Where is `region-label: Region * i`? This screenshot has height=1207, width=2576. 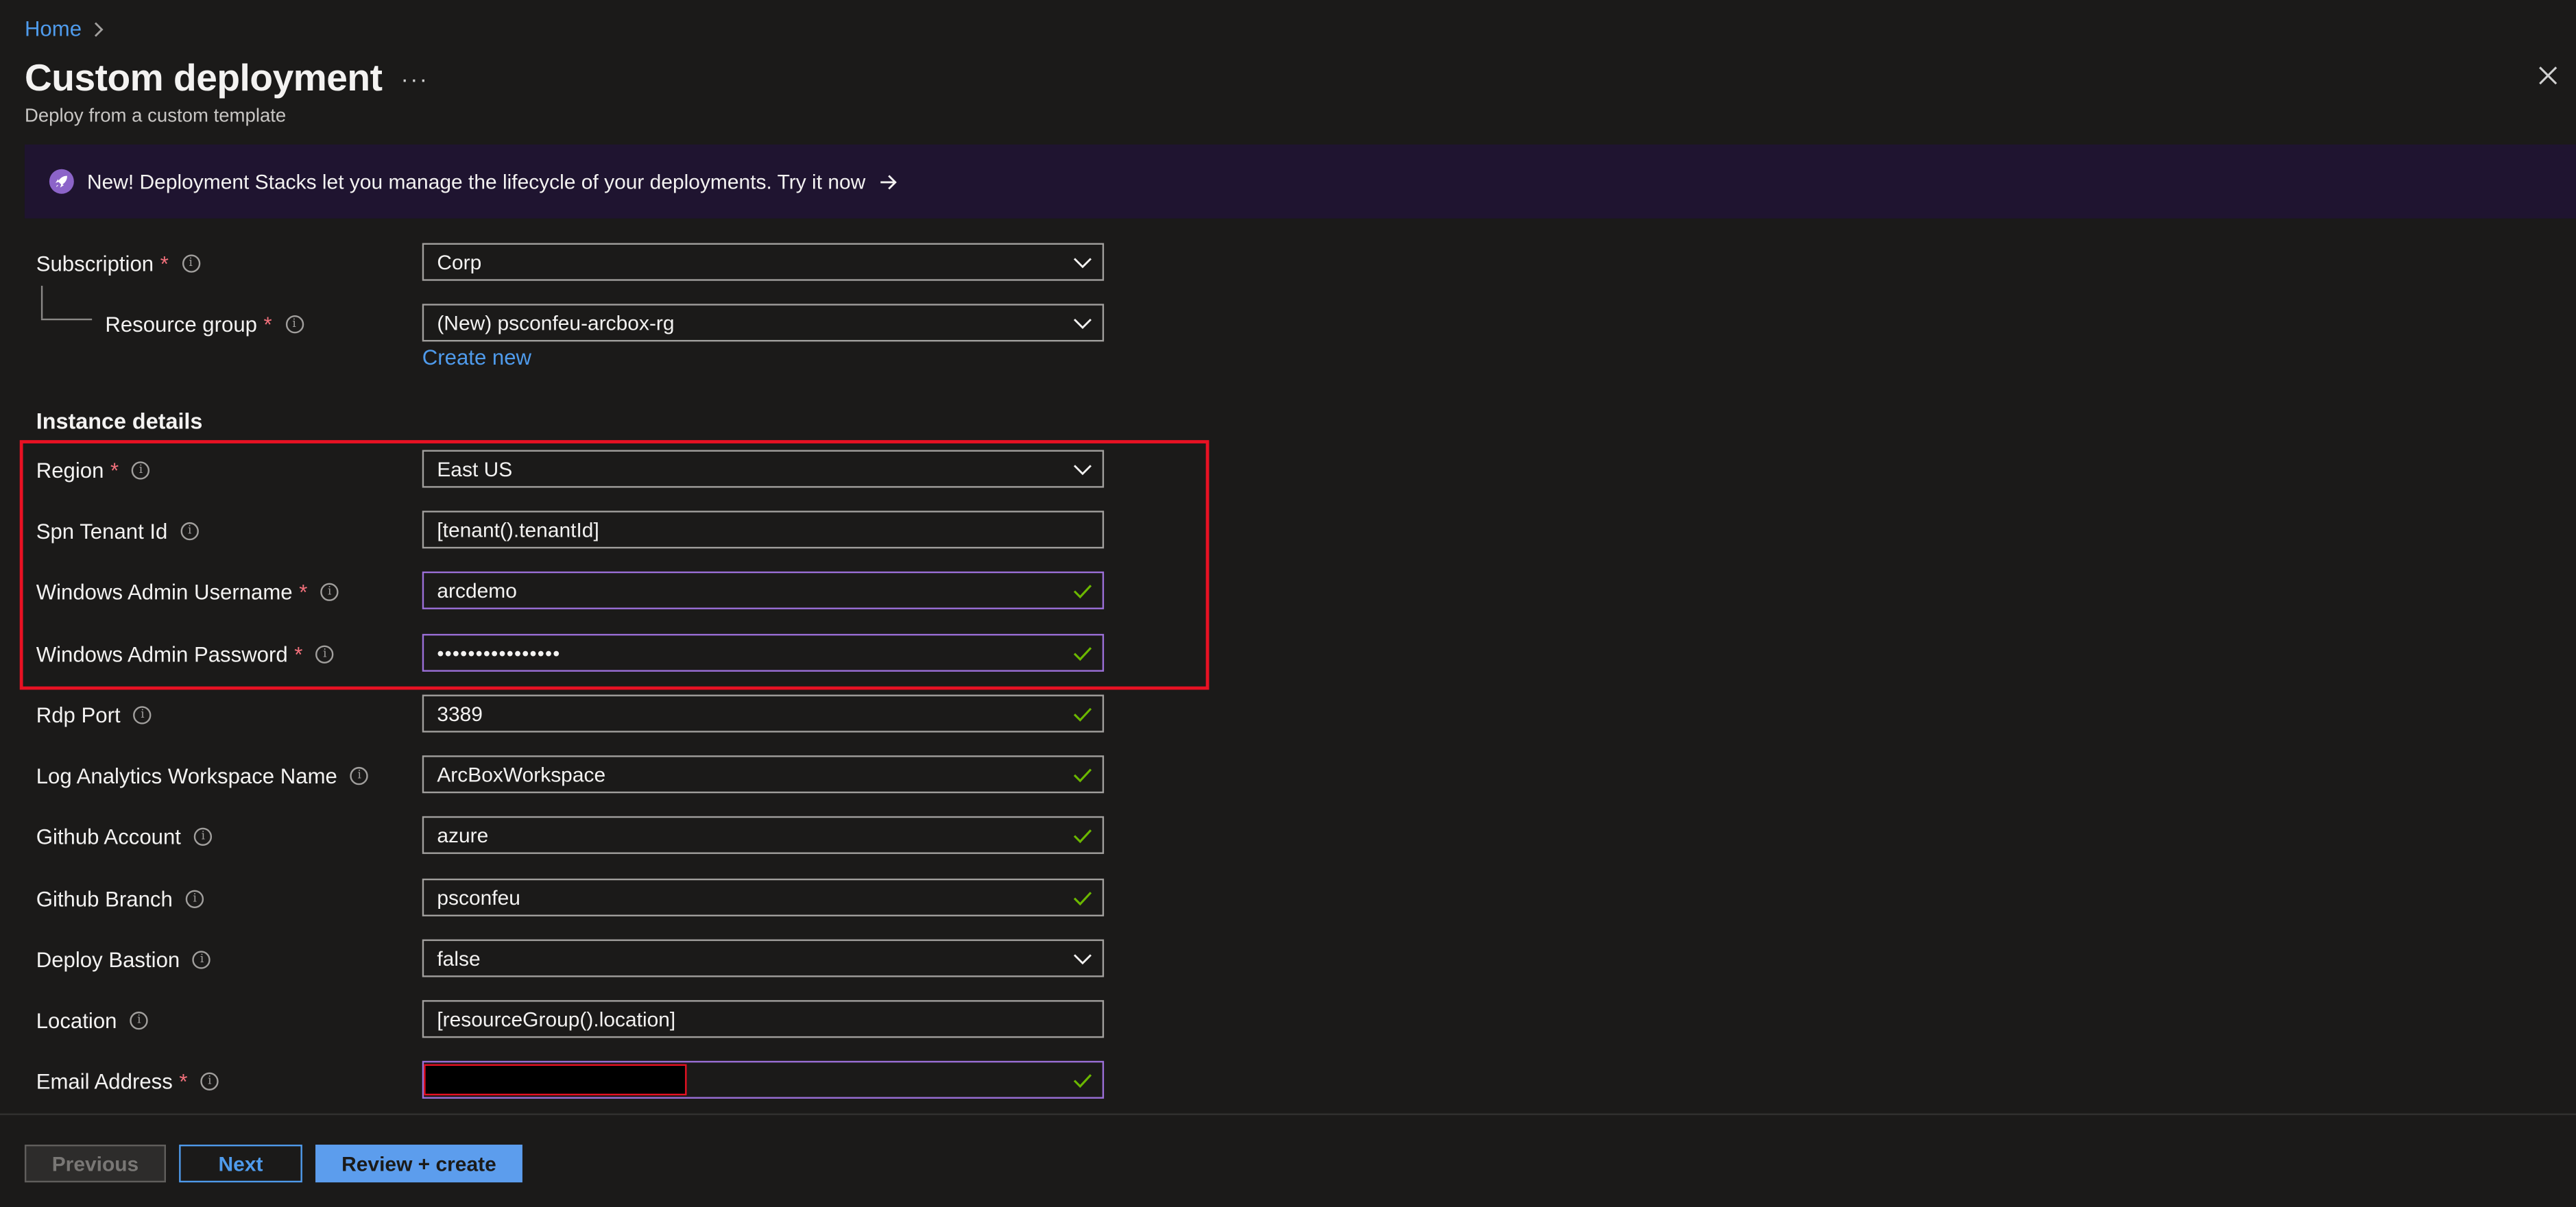
region-label: Region * i is located at coordinates (93, 470).